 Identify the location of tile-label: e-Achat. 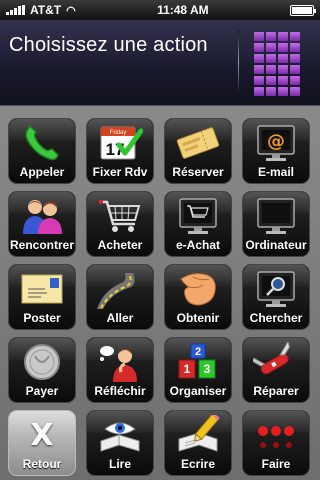
(197, 245).